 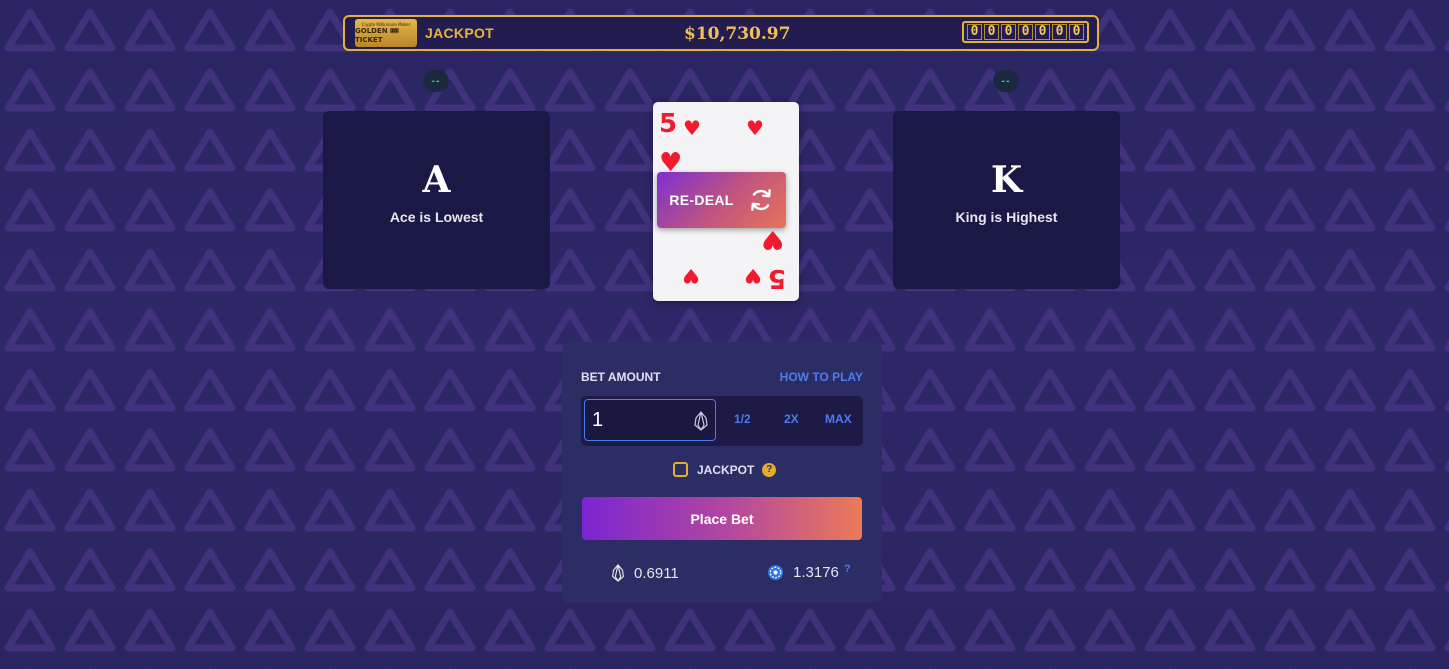 What do you see at coordinates (791, 419) in the screenshot?
I see `double-bet-button: 2X` at bounding box center [791, 419].